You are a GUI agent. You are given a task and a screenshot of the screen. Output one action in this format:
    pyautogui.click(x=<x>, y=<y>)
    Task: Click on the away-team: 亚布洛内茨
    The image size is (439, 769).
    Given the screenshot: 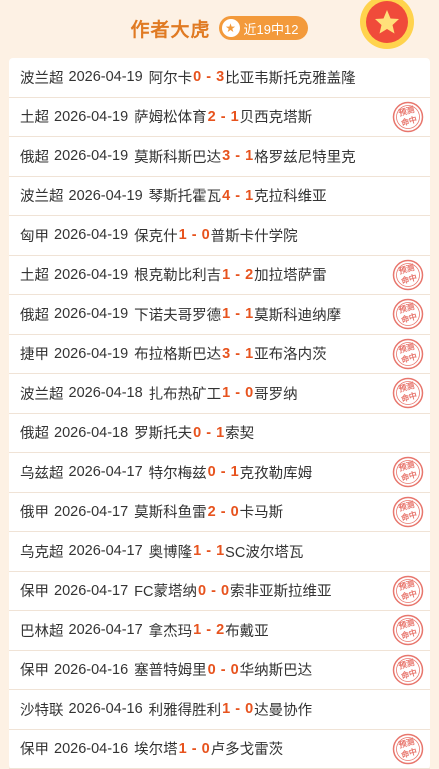 What is the action you would take?
    pyautogui.click(x=290, y=353)
    